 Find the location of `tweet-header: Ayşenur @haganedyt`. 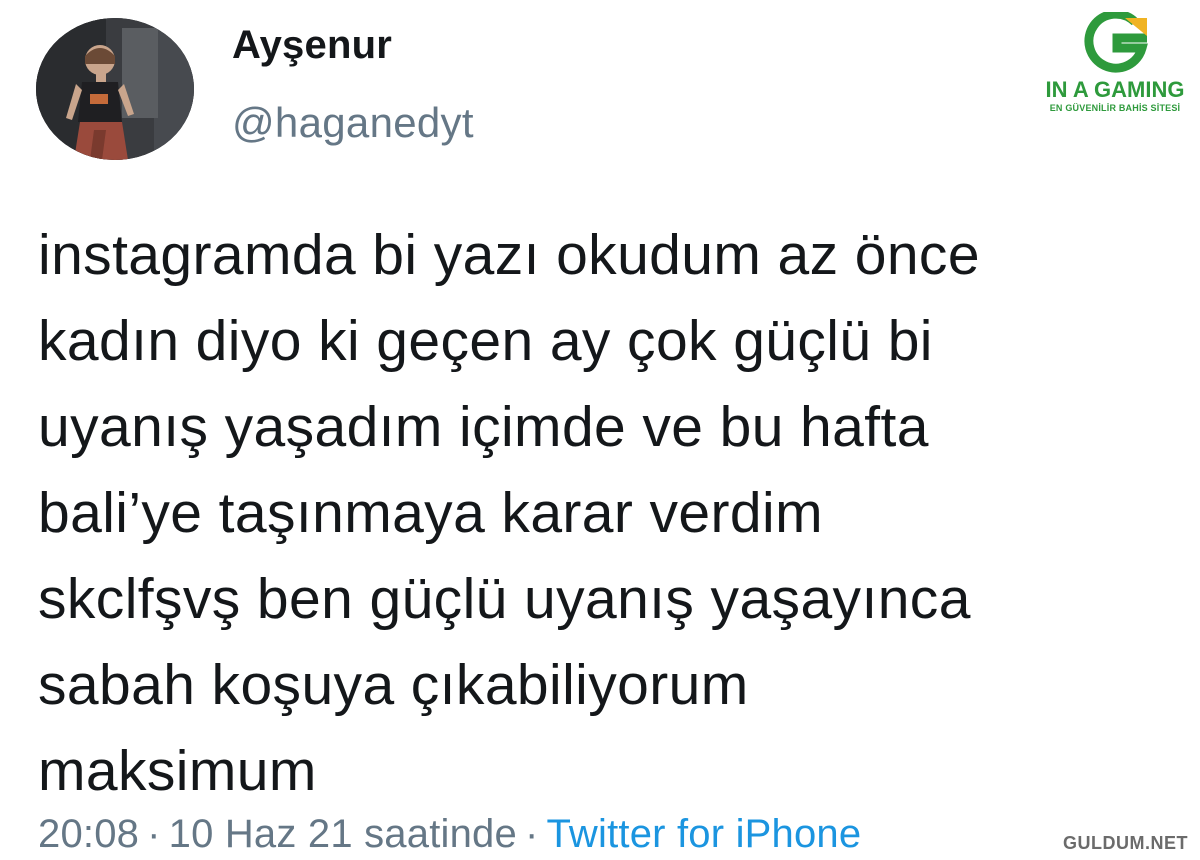

tweet-header: Ayşenur @haganedyt is located at coordinates (255, 89).